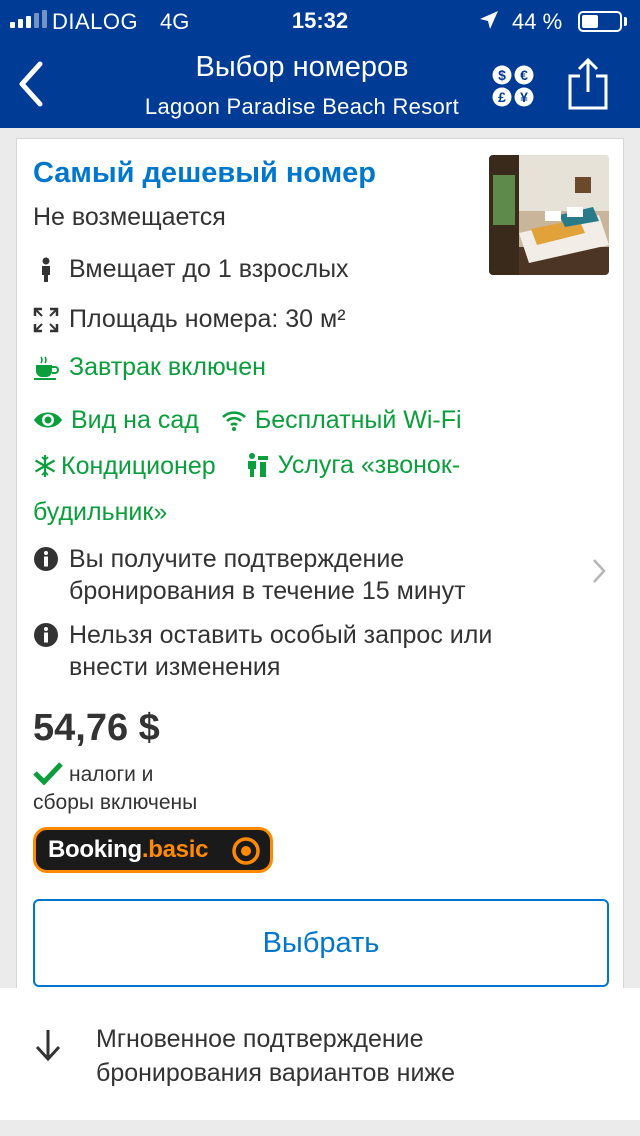  Describe the element at coordinates (233, 421) in the screenshot. I see `wifi-icon` at that location.